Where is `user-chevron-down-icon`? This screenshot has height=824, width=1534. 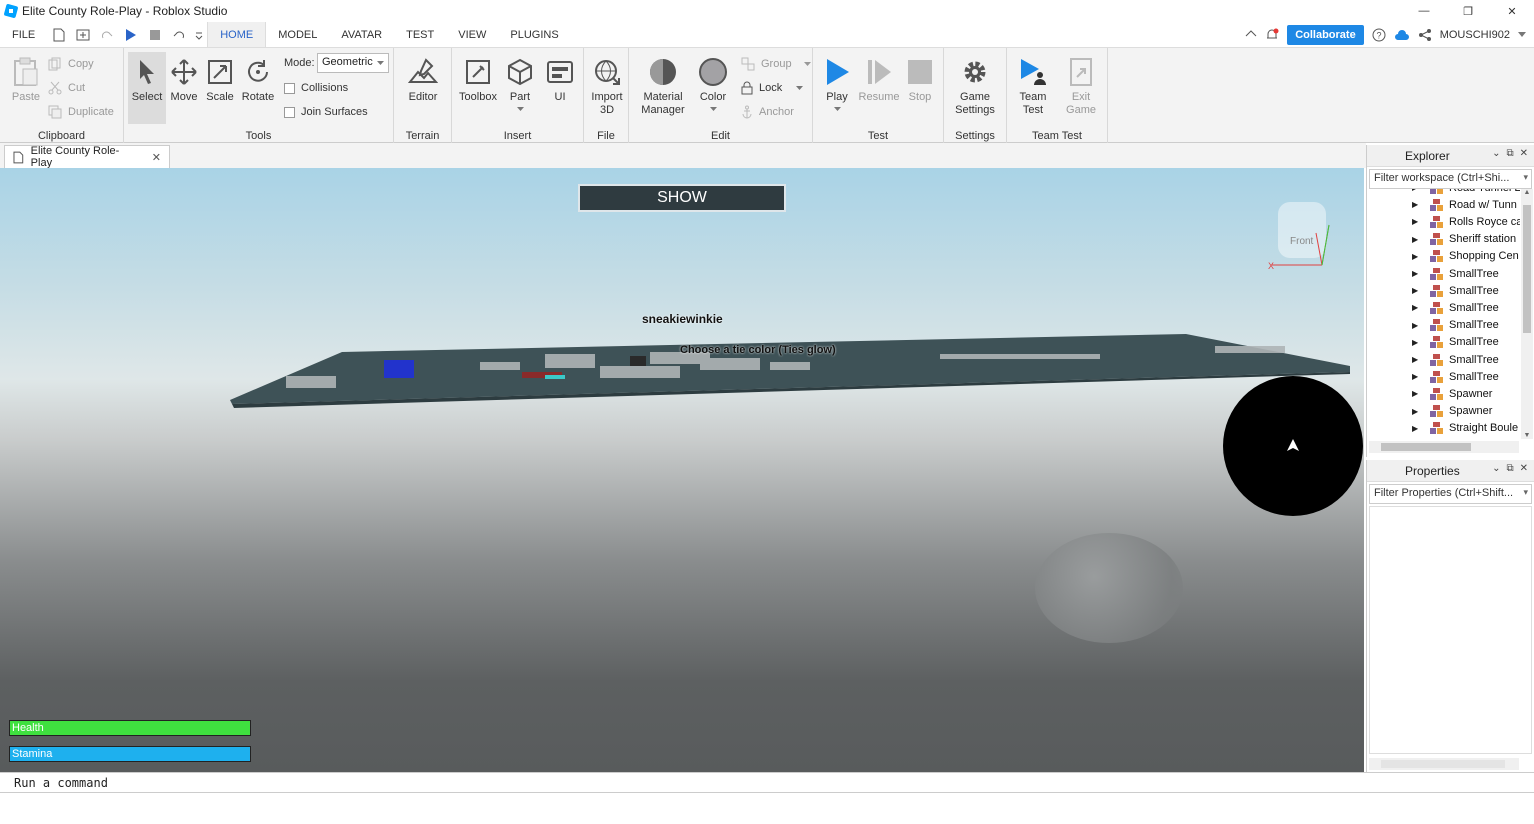 user-chevron-down-icon is located at coordinates (1522, 34).